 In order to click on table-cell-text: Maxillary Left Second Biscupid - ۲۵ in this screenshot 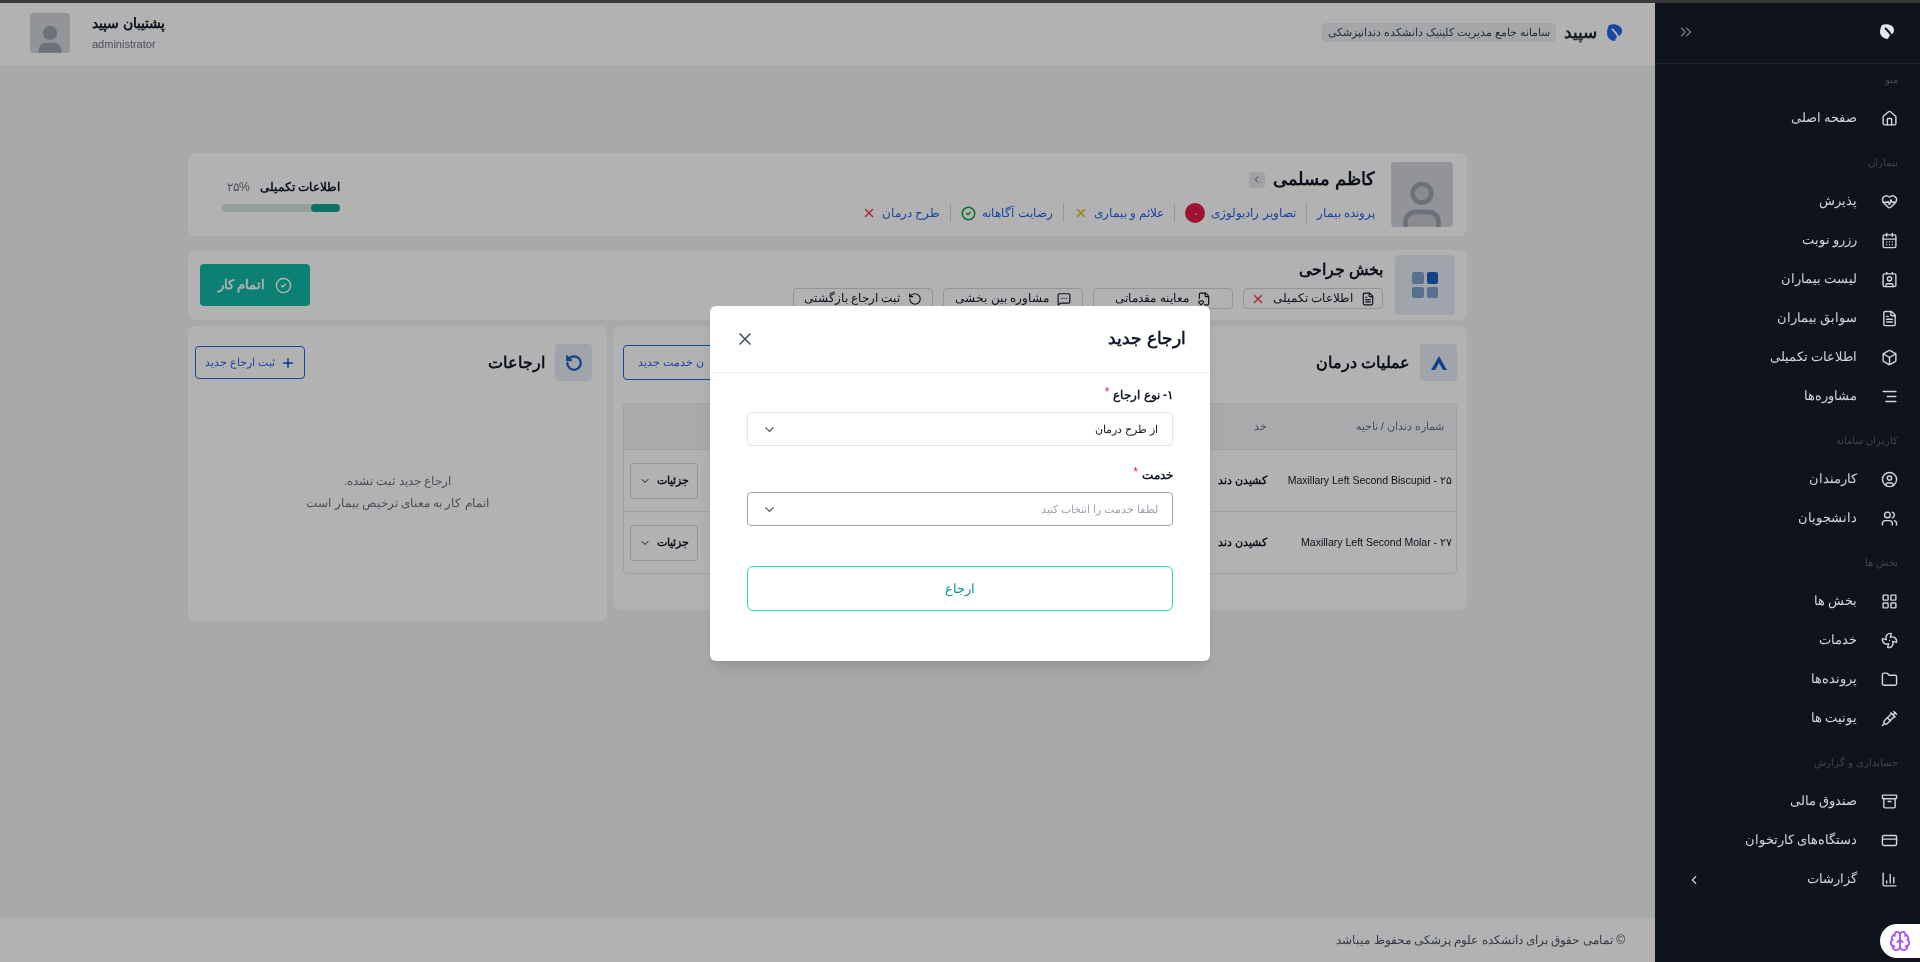, I will do `click(1369, 480)`.